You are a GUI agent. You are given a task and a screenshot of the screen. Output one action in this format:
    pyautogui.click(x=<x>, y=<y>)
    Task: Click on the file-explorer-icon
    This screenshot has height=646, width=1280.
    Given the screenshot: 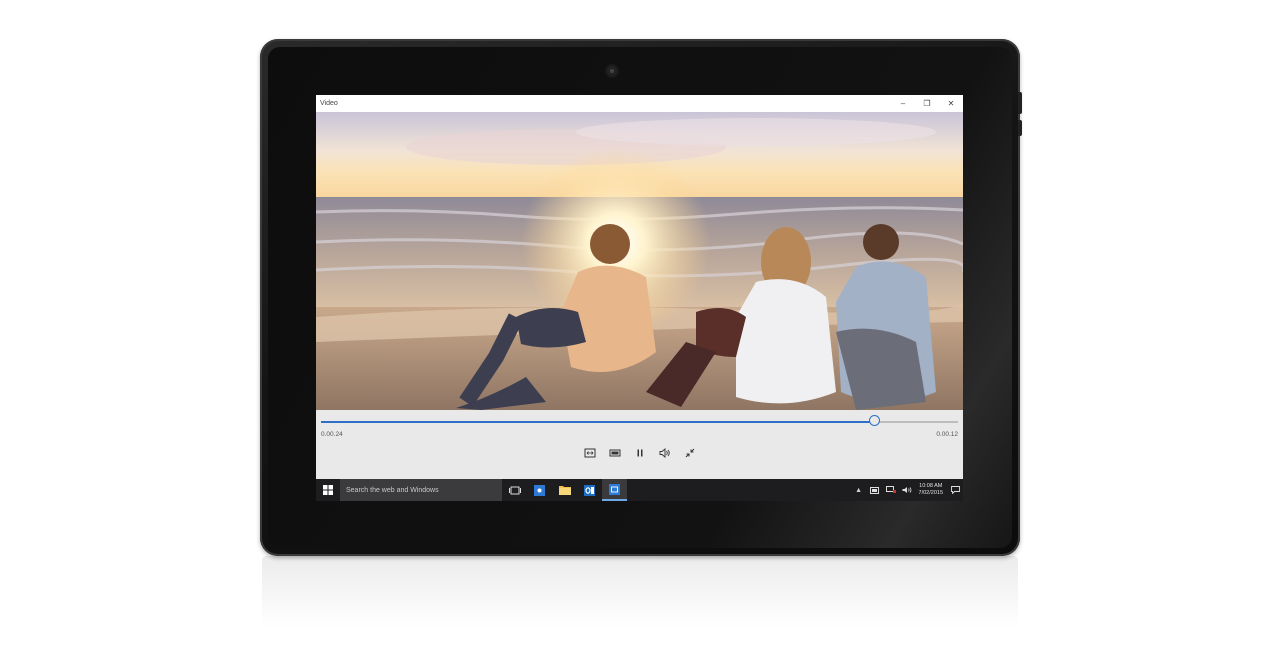 What is the action you would take?
    pyautogui.click(x=564, y=490)
    